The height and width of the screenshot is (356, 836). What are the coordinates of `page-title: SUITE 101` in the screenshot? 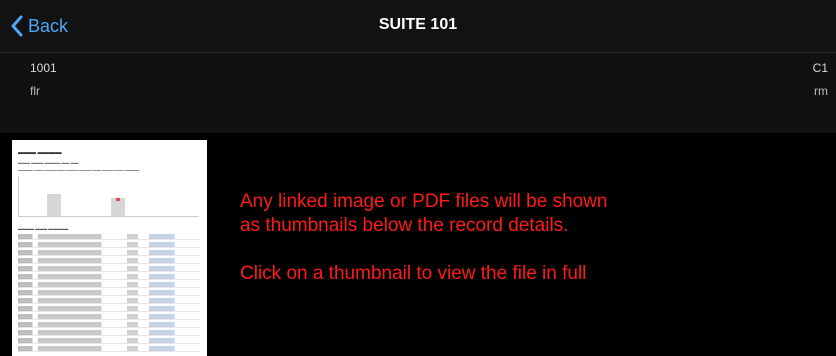 It's located at (418, 24).